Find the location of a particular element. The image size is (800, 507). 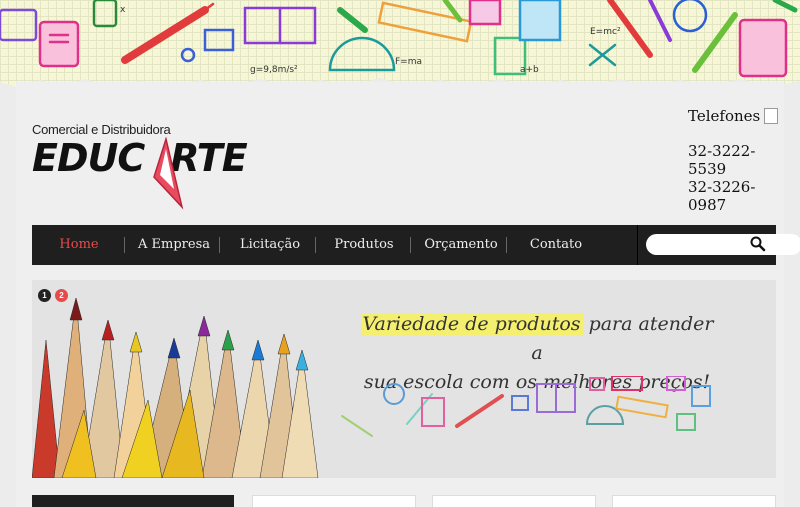

logo-tagline: Comercial e Distribuidora is located at coordinates (101, 129).